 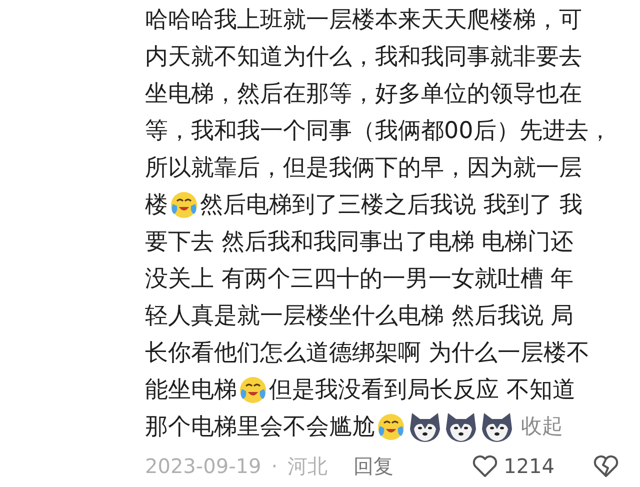 I want to click on comment-text: 长你看他们怎么道德绑架啊 为什么一层楼不, so click(x=367, y=353).